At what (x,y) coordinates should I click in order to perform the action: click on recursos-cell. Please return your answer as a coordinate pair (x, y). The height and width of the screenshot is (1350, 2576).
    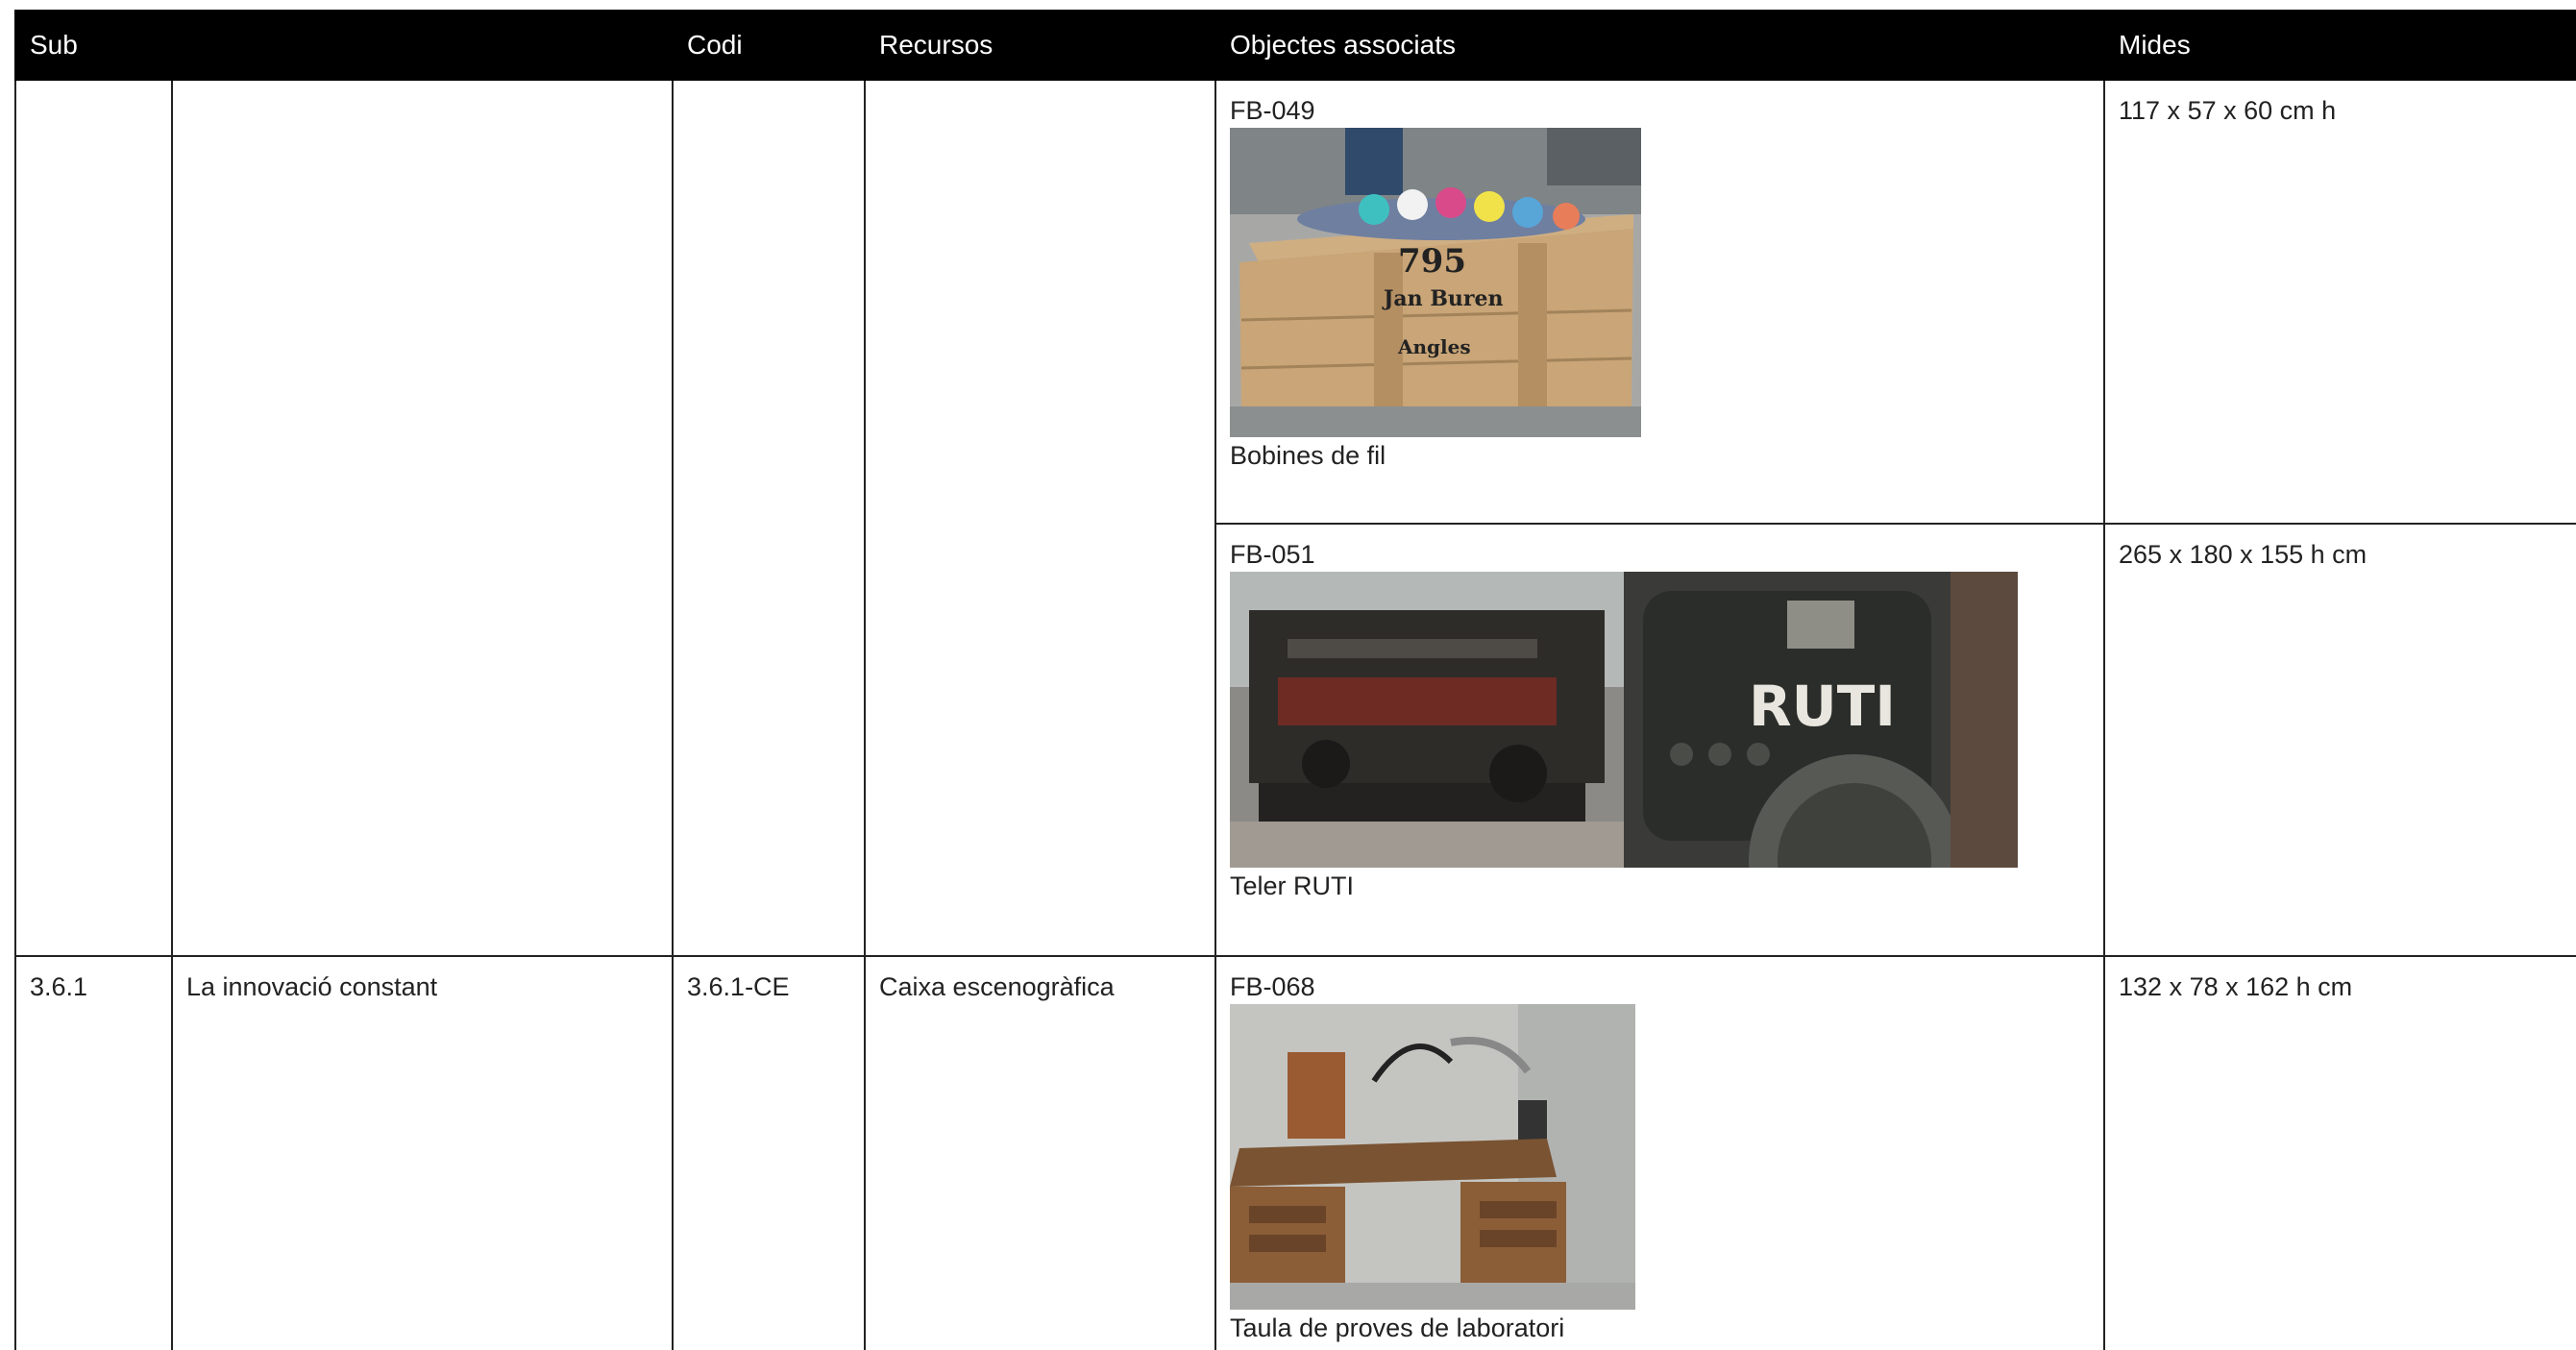
    Looking at the image, I should click on (1040, 518).